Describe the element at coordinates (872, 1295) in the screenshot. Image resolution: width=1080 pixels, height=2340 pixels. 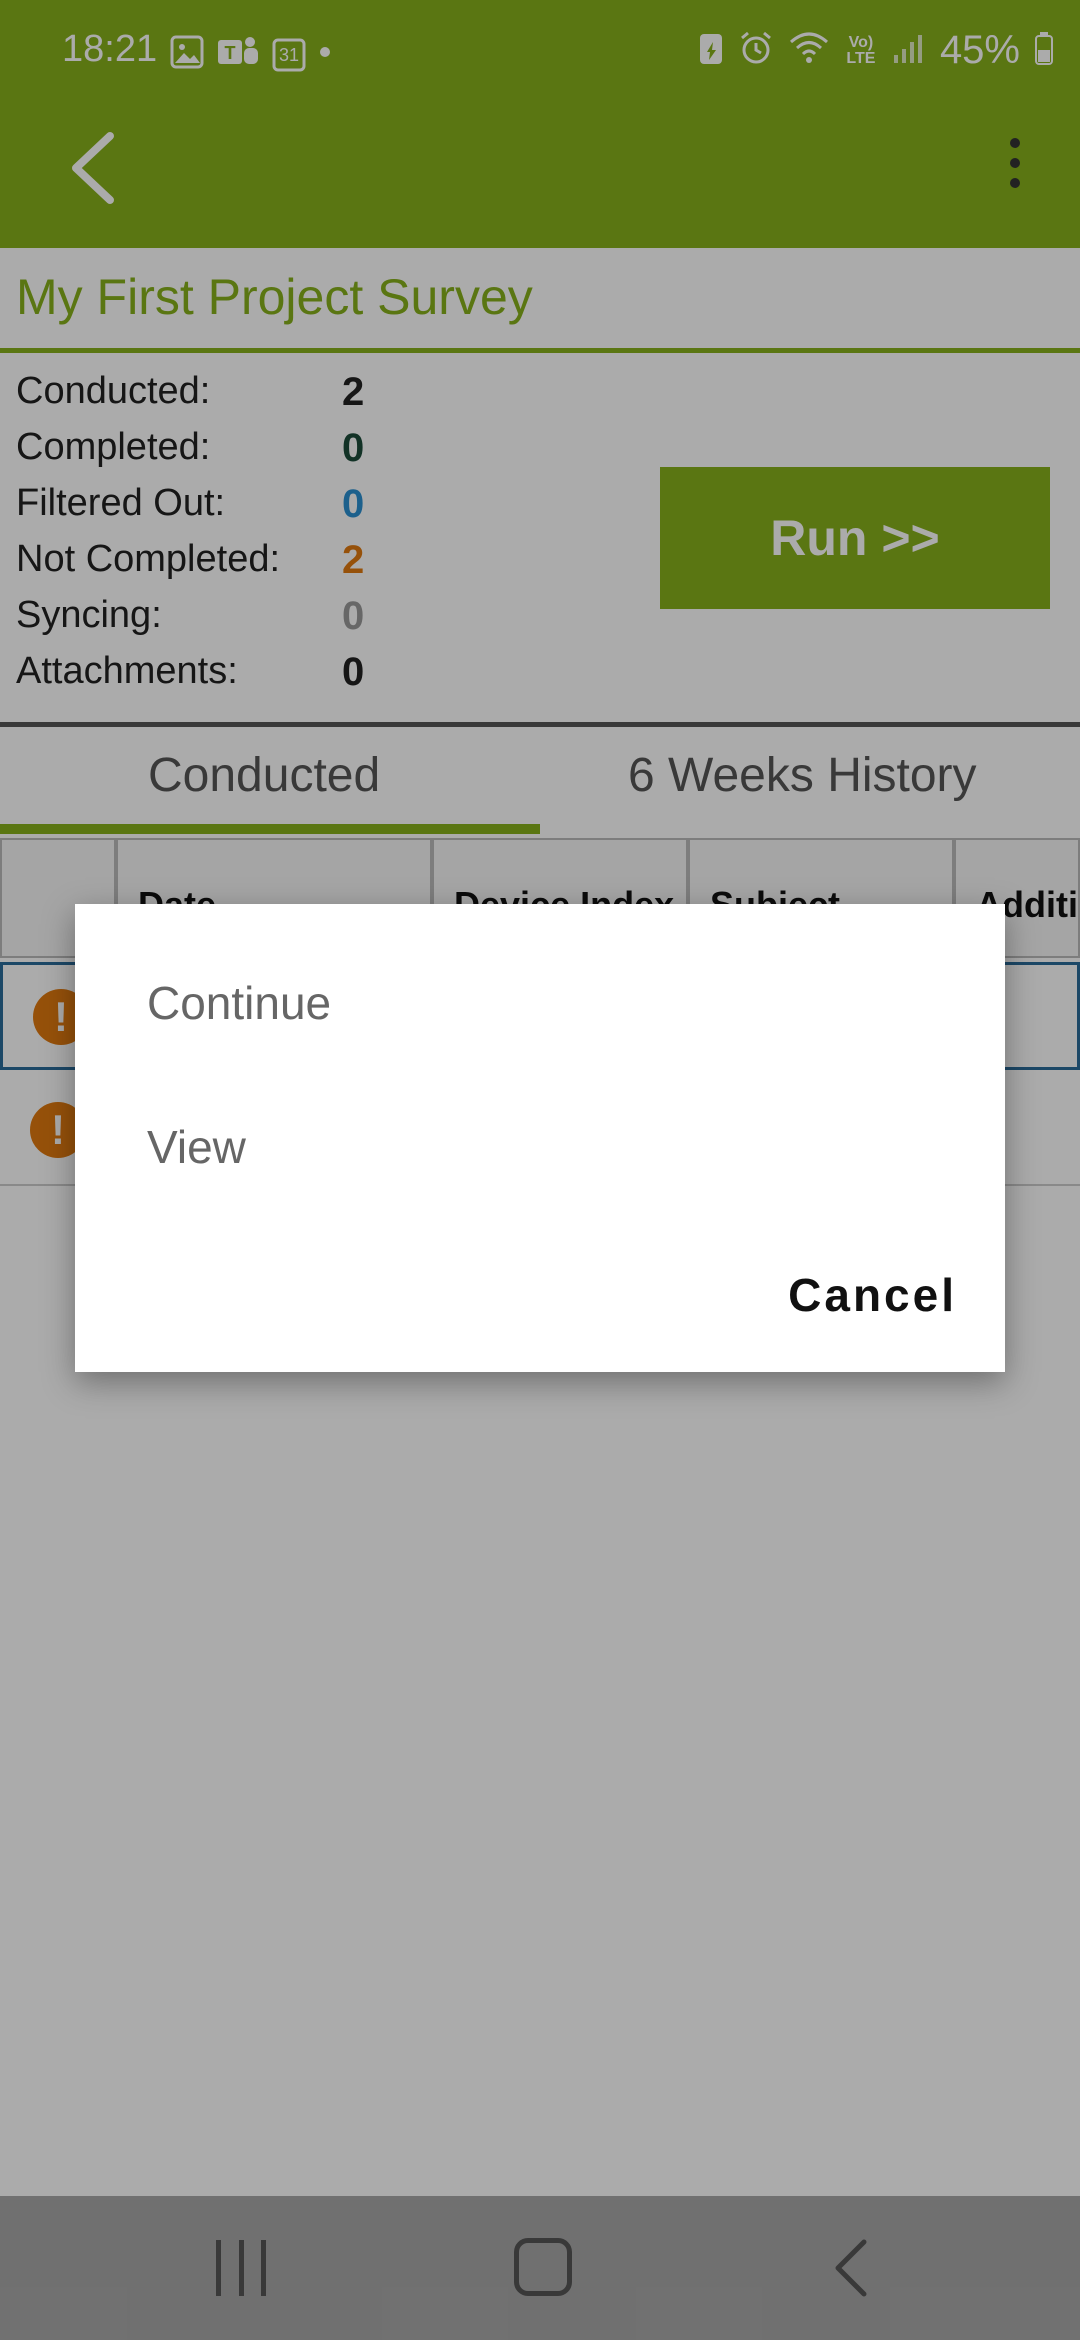
I see `cancel-button: Cancel` at that location.